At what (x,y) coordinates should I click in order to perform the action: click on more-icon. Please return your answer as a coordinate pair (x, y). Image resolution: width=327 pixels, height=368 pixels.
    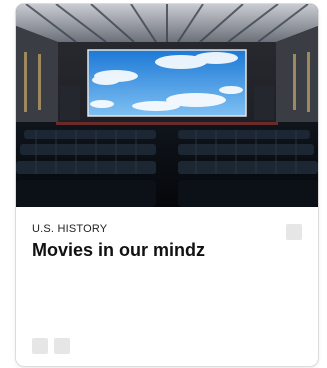
    Looking at the image, I should click on (62, 346).